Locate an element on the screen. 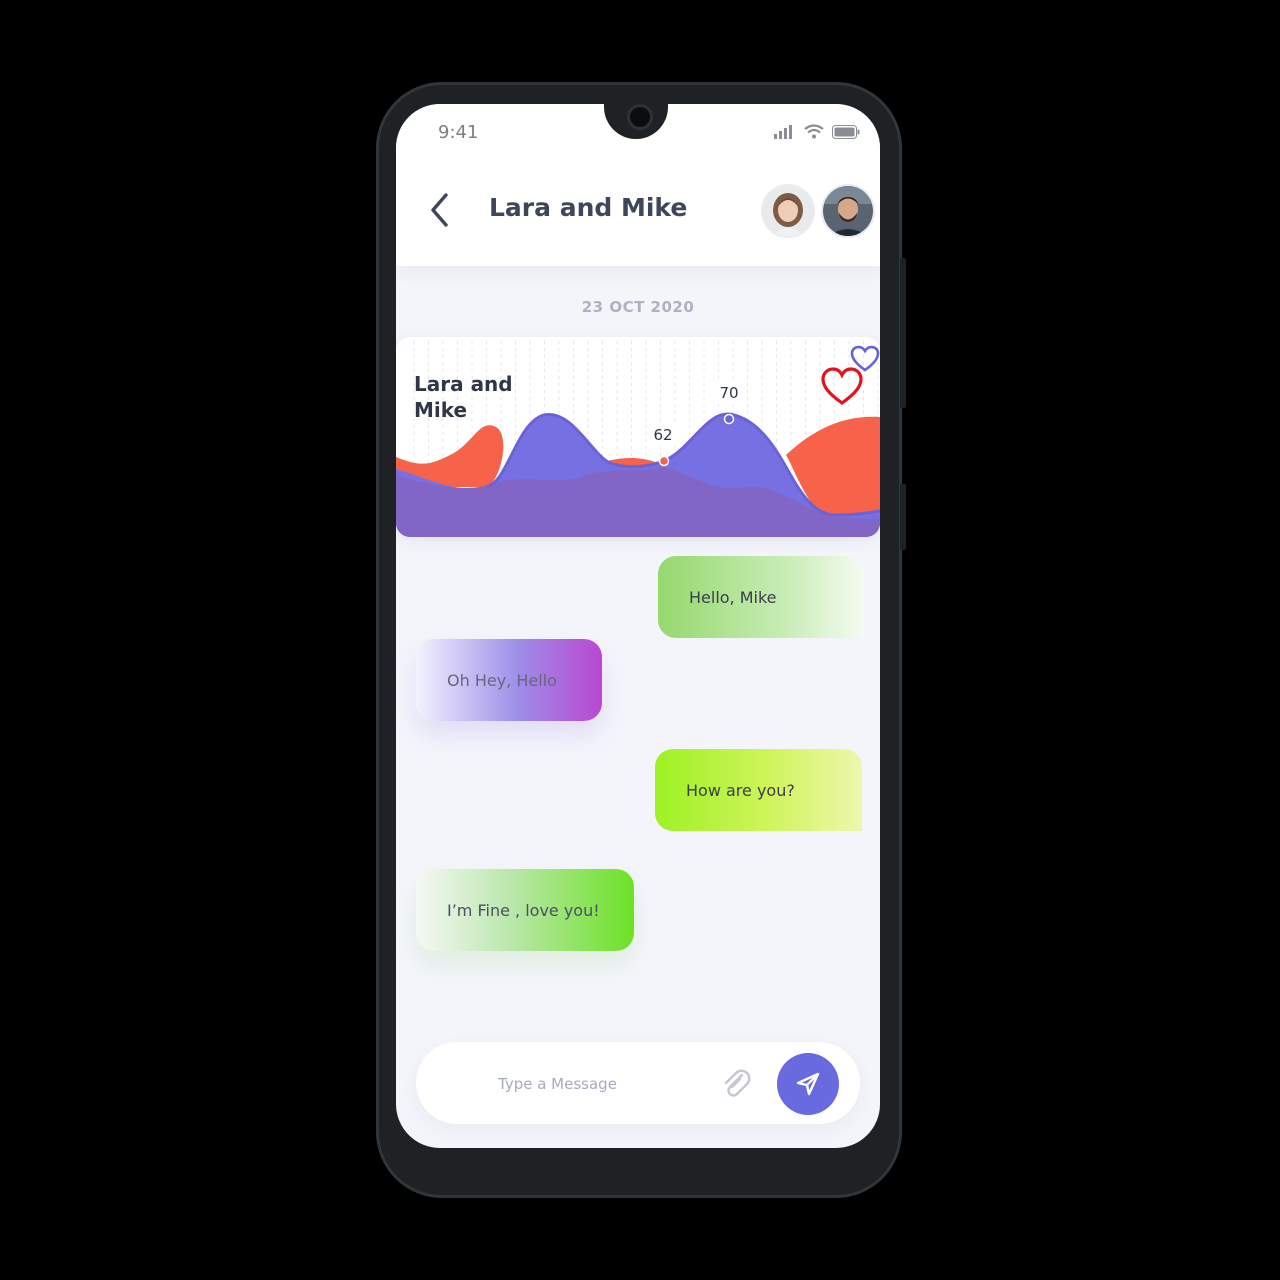  avatar-lara is located at coordinates (788, 211).